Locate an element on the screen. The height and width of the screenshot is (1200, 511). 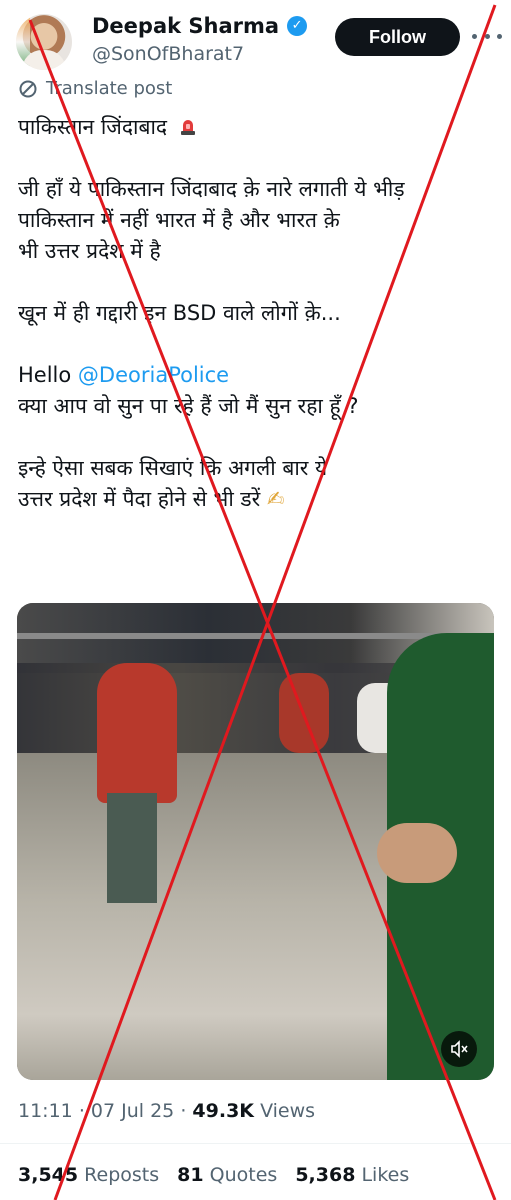
engagement-stats: 3,545 Reposts 81 Quotes 5,368 Likes is located at coordinates (213, 1175).